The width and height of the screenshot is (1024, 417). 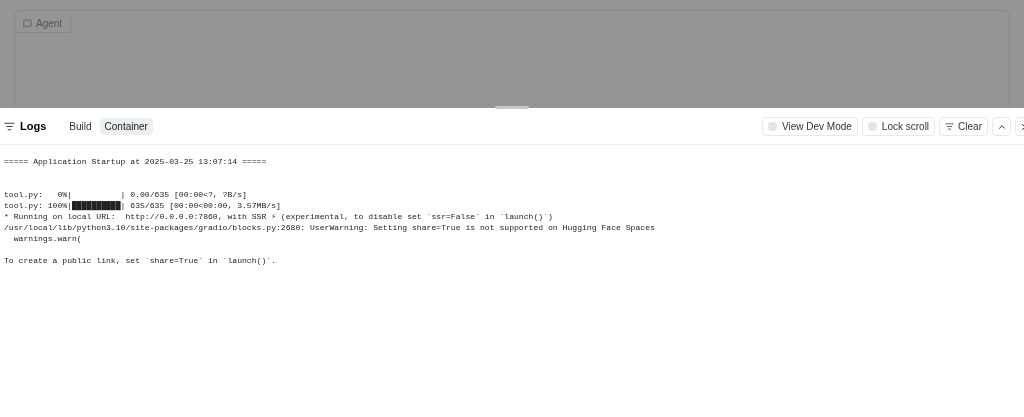 I want to click on clear-icon, so click(x=950, y=126).